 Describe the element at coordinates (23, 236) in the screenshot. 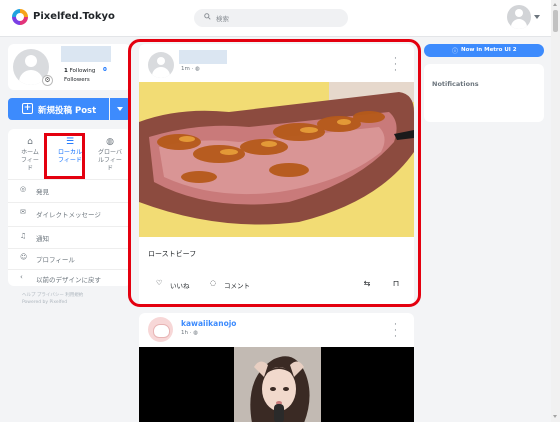

I see `bell-icon: ♫` at that location.